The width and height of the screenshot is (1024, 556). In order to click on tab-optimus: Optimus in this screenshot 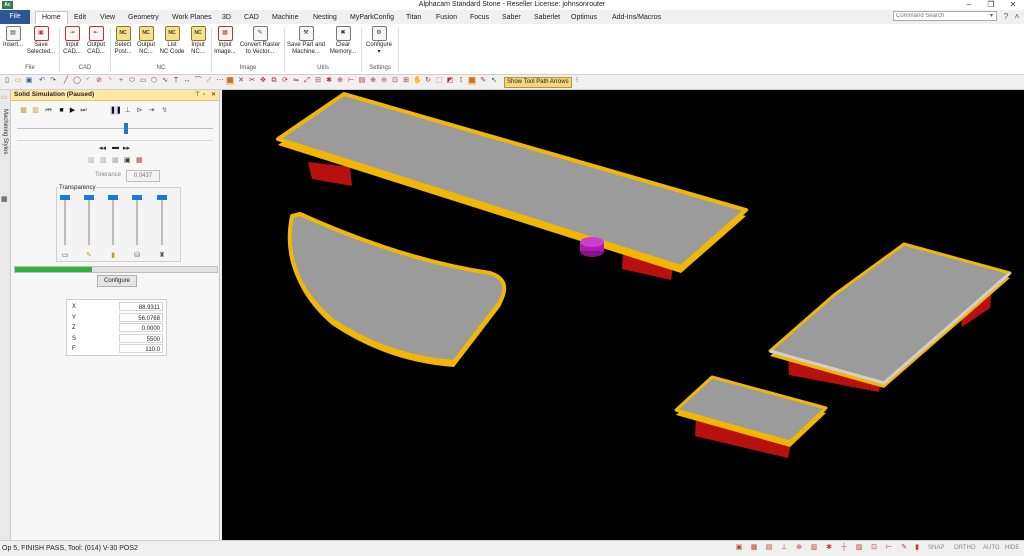, I will do `click(584, 18)`.